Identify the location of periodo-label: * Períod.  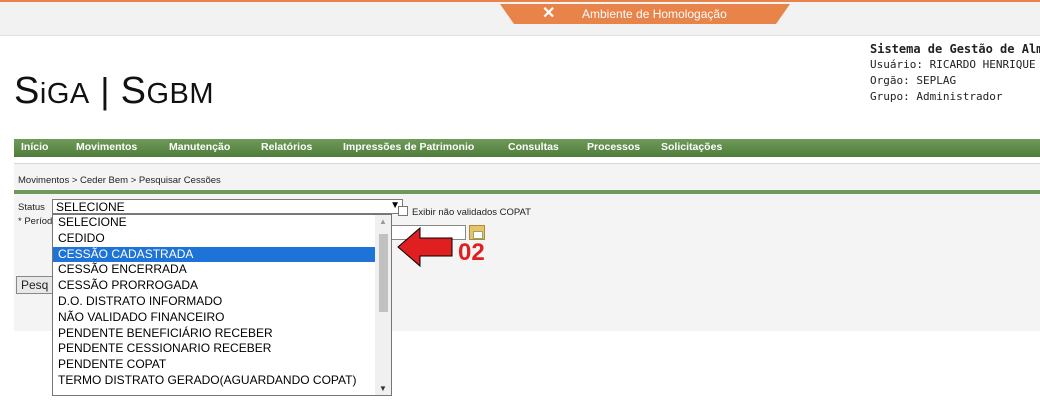
(35, 221).